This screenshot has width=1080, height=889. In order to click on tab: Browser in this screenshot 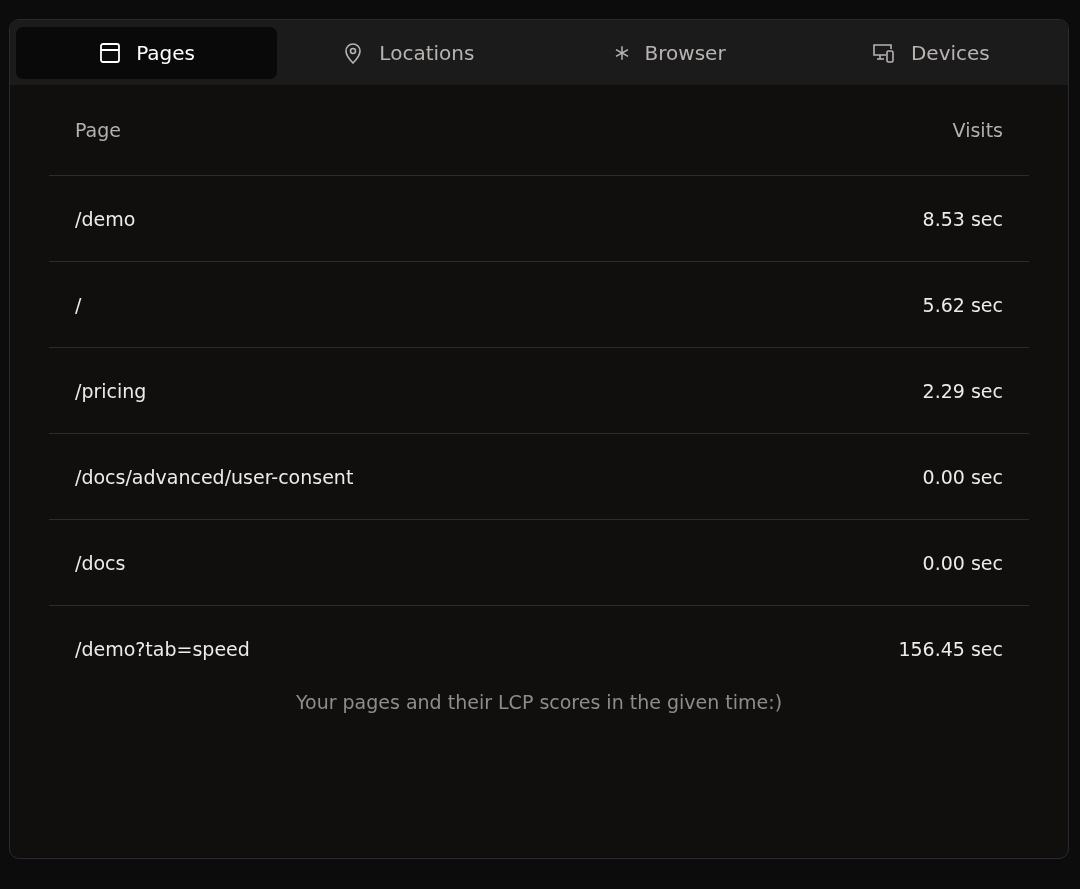, I will do `click(669, 53)`.